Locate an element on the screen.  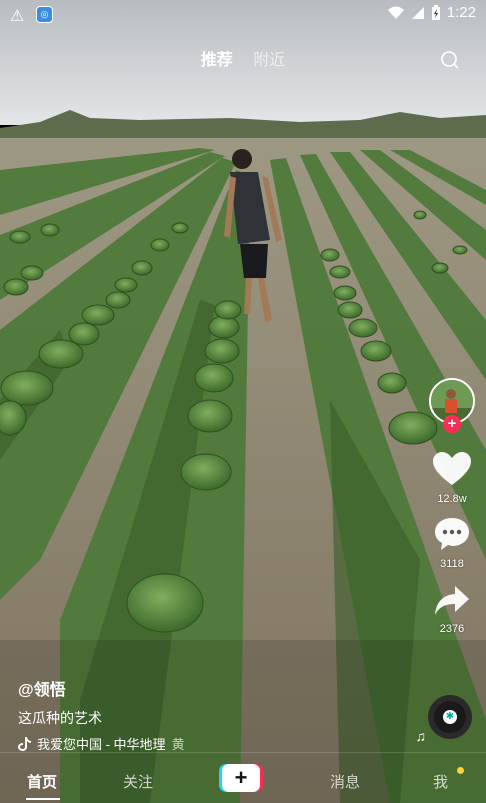
top-tab-bar: 推荐 附近 is located at coordinates (243, 61).